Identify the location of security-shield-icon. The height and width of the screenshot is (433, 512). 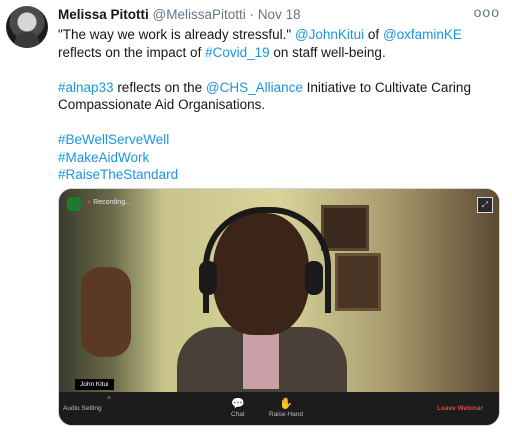
(74, 204).